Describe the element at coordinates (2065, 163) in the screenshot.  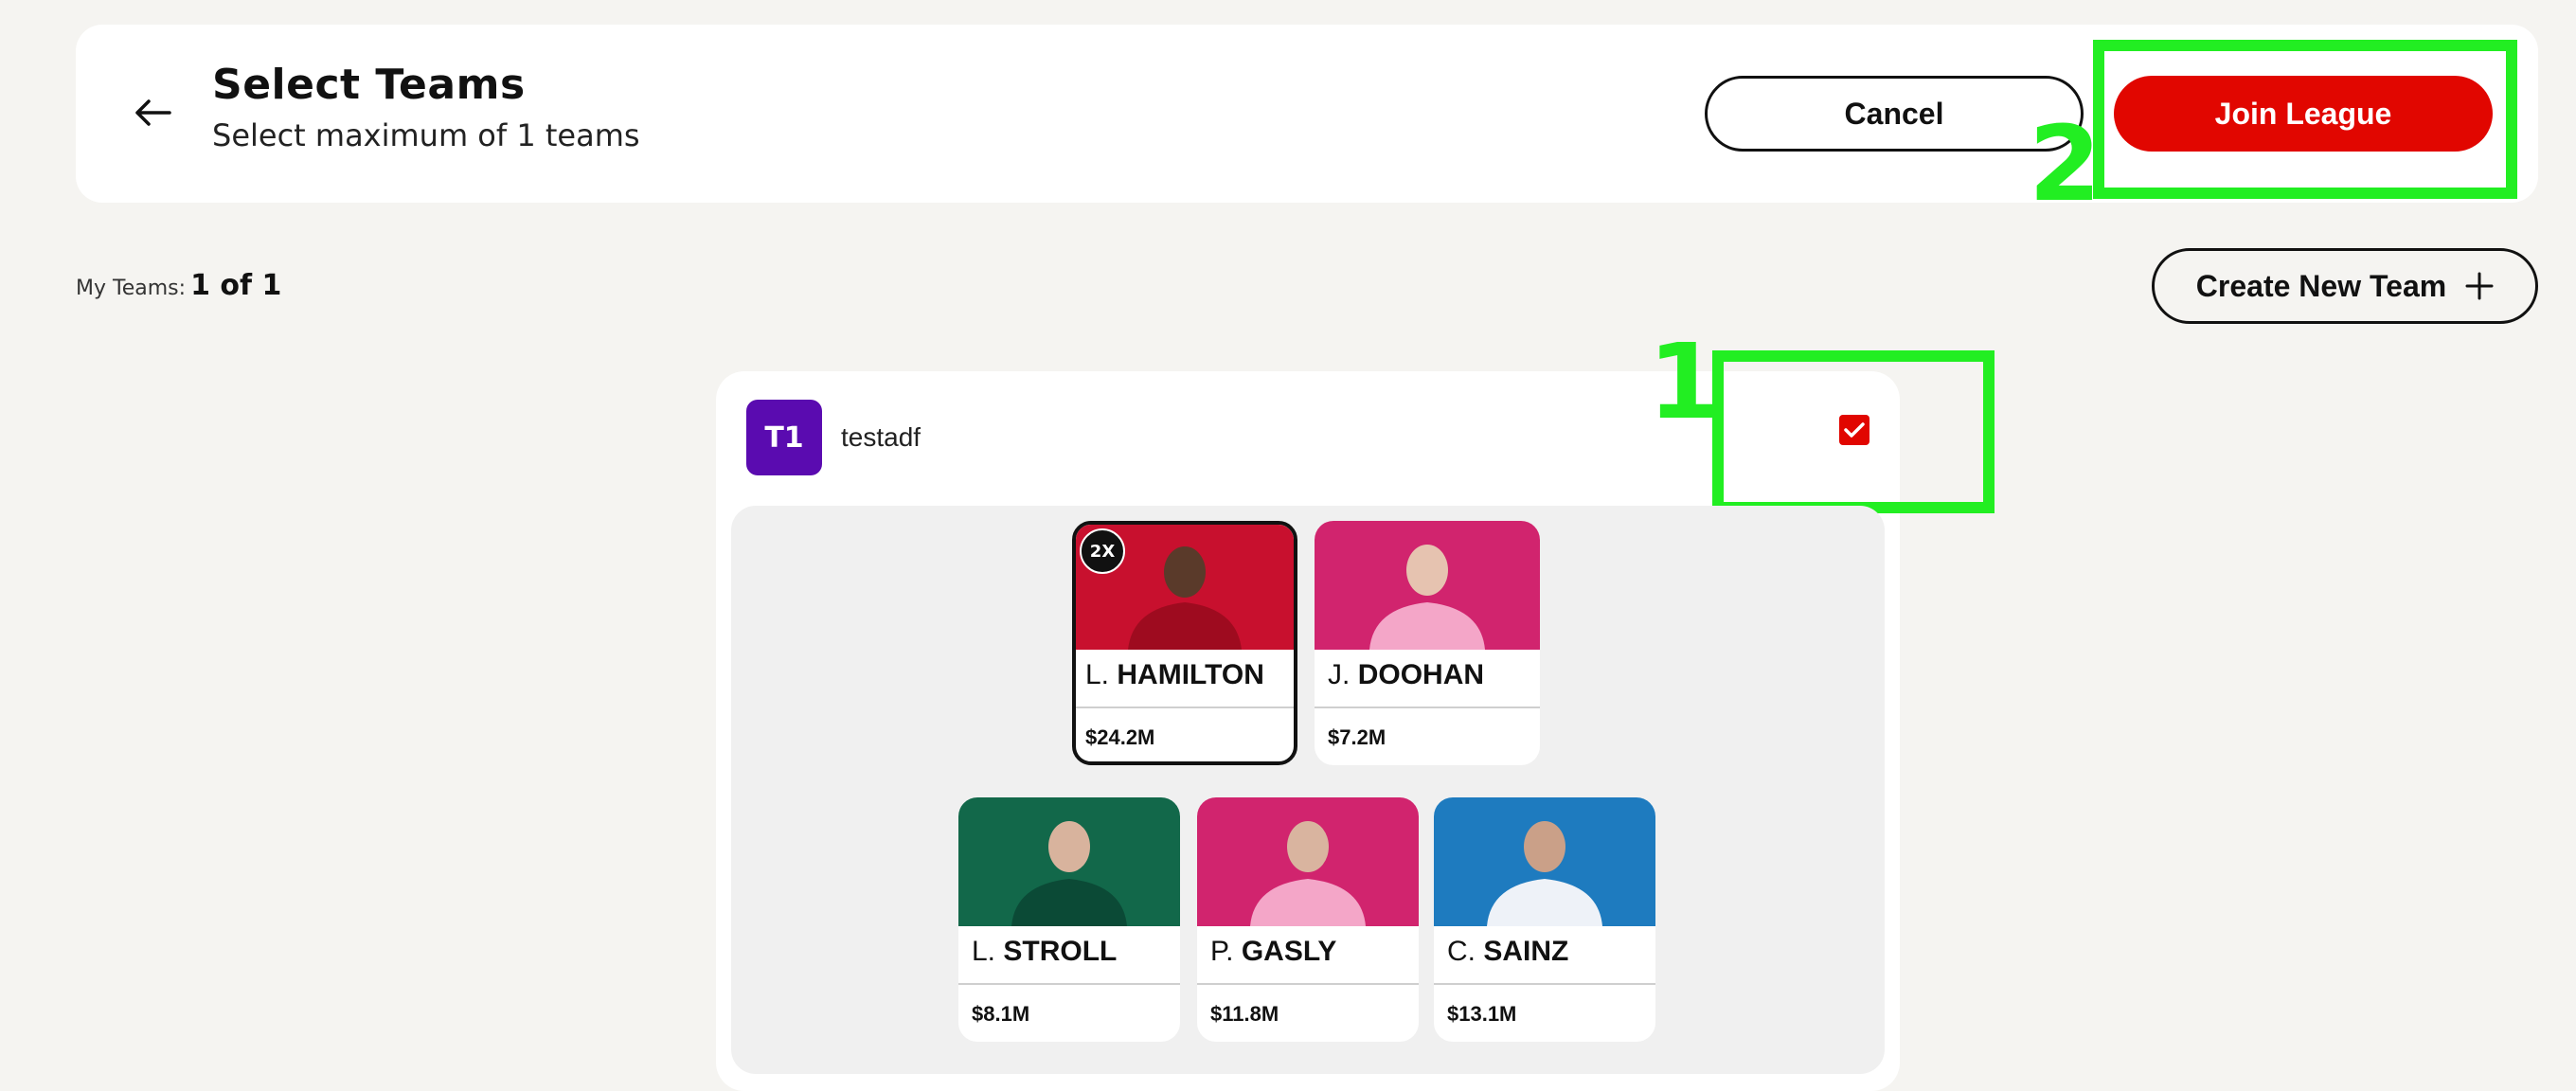
I see `annotation-label-2: 2` at that location.